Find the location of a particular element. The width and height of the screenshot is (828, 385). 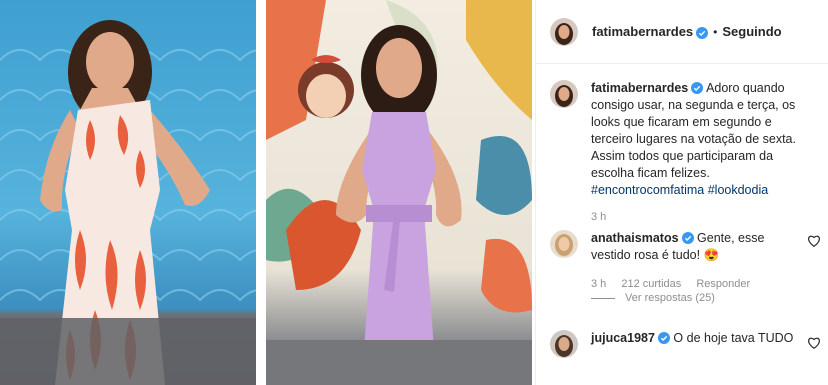

caption-meta: 3 h is located at coordinates (693, 217).